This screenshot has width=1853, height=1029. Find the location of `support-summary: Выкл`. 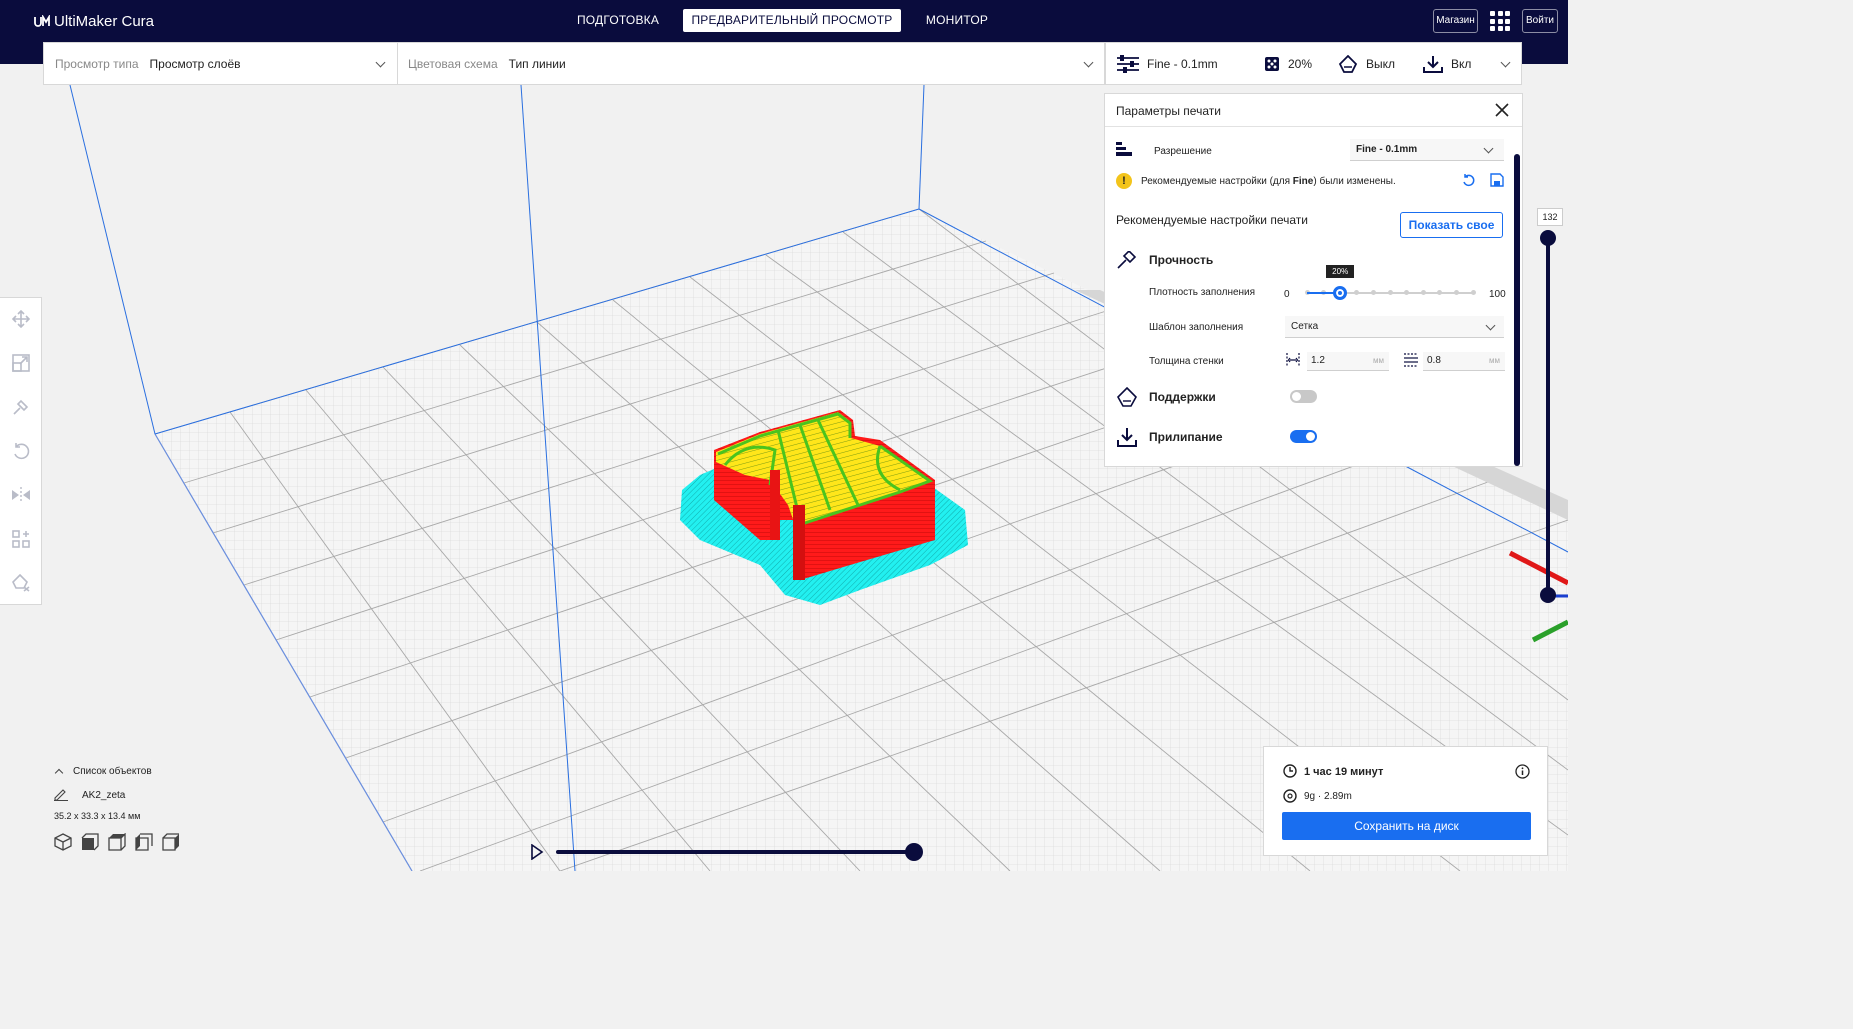

support-summary: Выкл is located at coordinates (1366, 63).